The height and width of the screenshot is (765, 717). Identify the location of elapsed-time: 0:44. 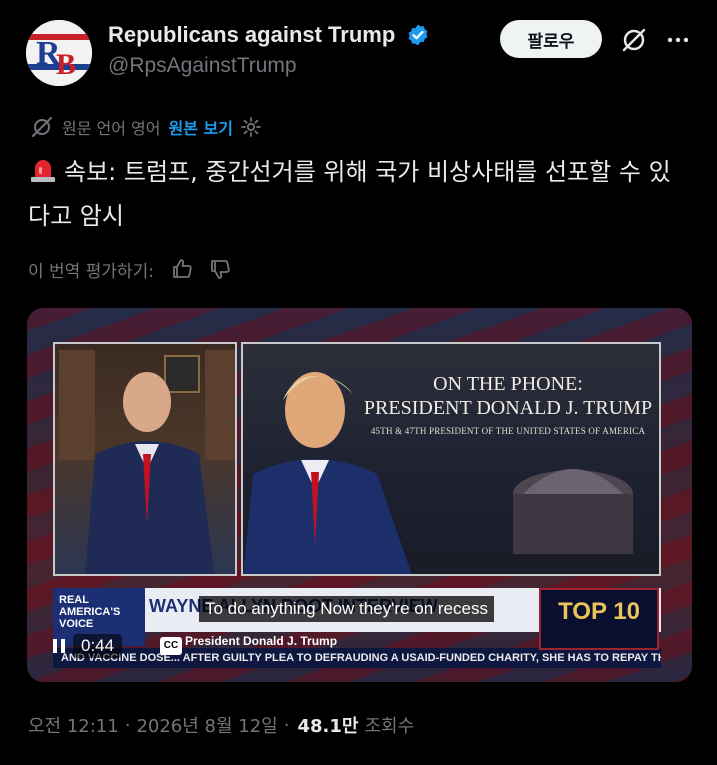
(98, 646).